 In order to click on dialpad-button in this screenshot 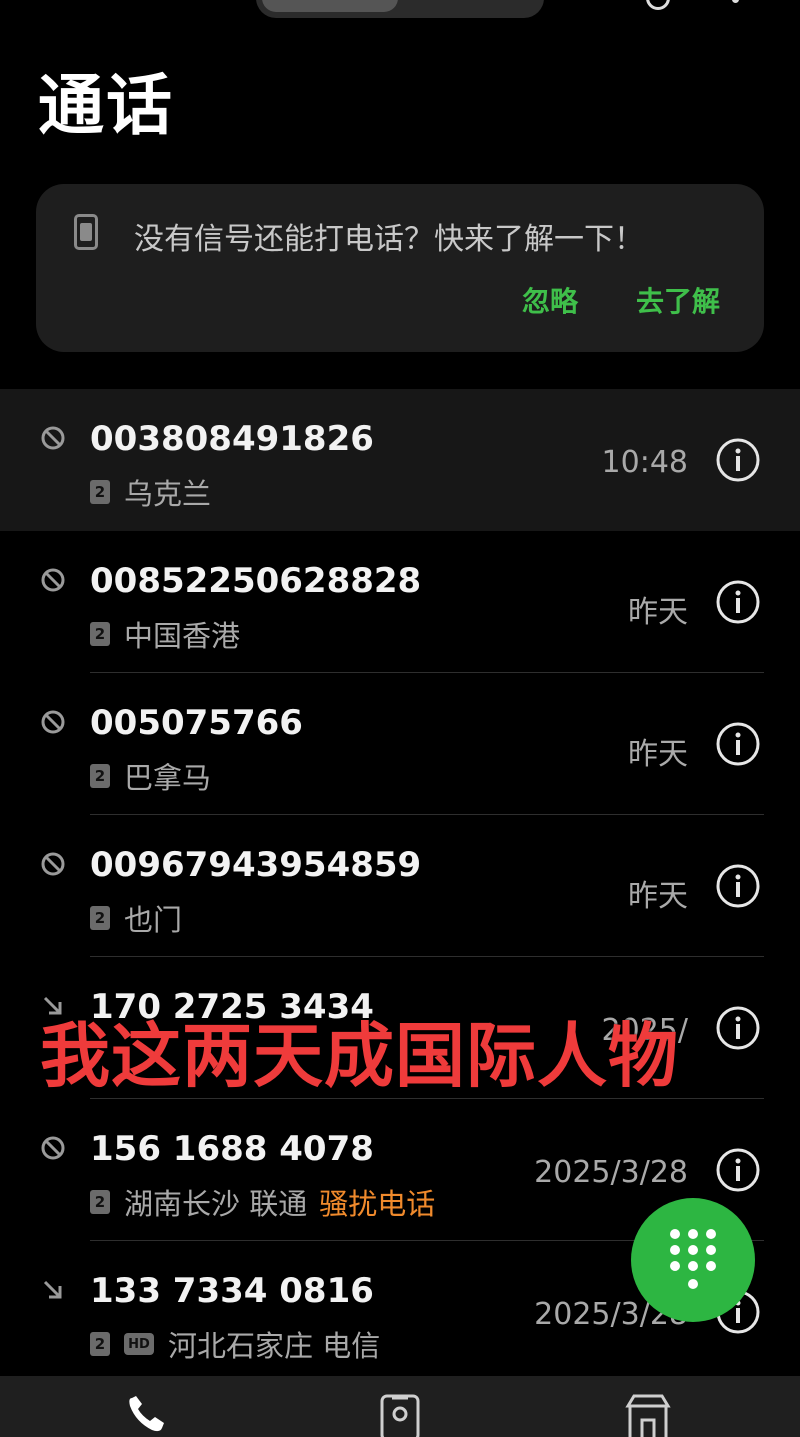, I will do `click(693, 1260)`.